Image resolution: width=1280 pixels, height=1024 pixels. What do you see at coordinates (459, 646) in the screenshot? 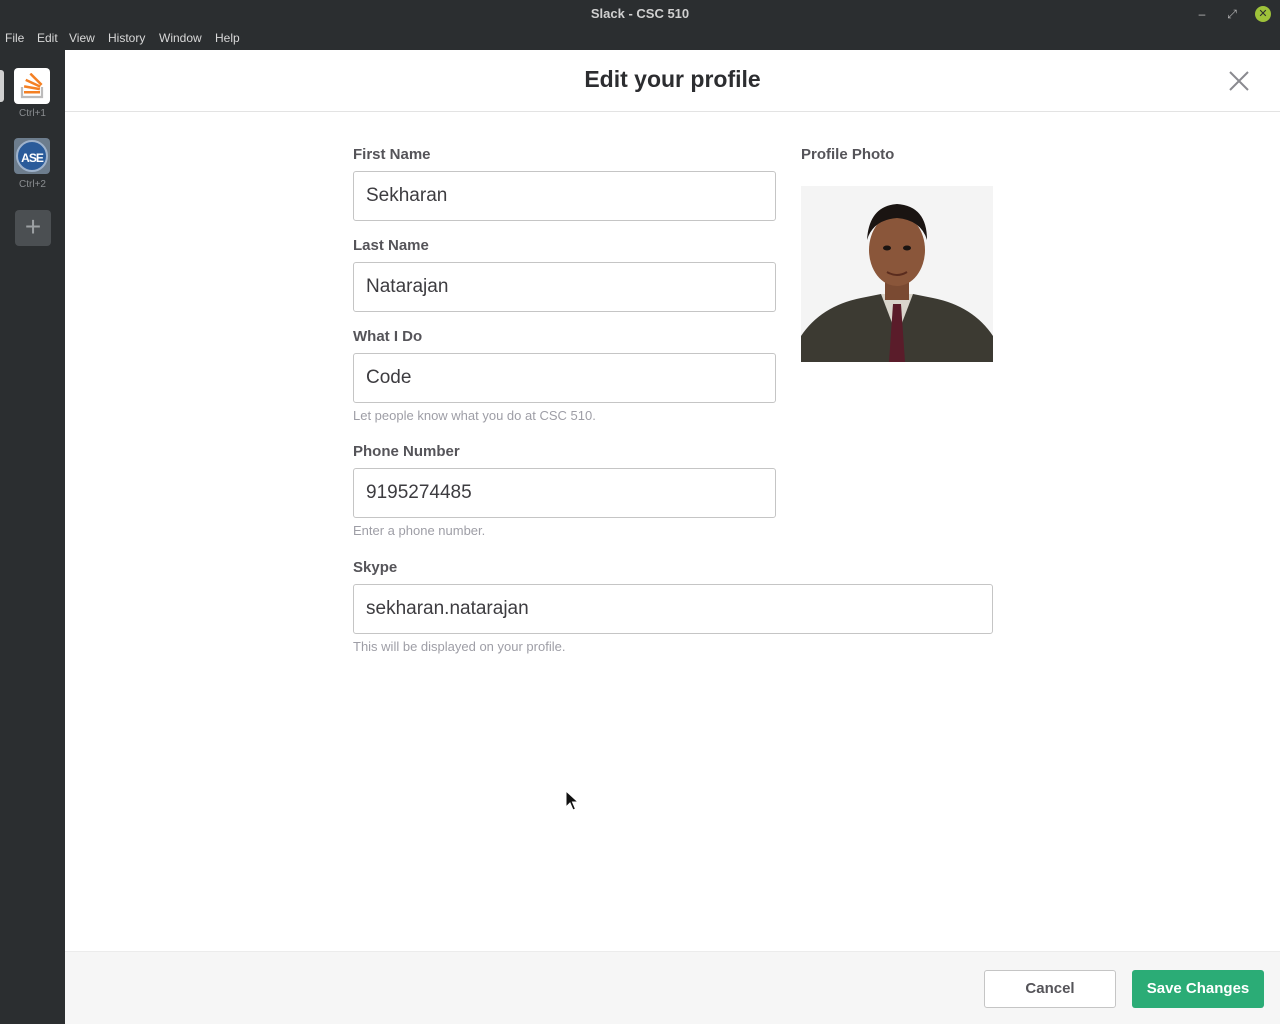
I see `skype-hint: This will be displayed on your profile.` at bounding box center [459, 646].